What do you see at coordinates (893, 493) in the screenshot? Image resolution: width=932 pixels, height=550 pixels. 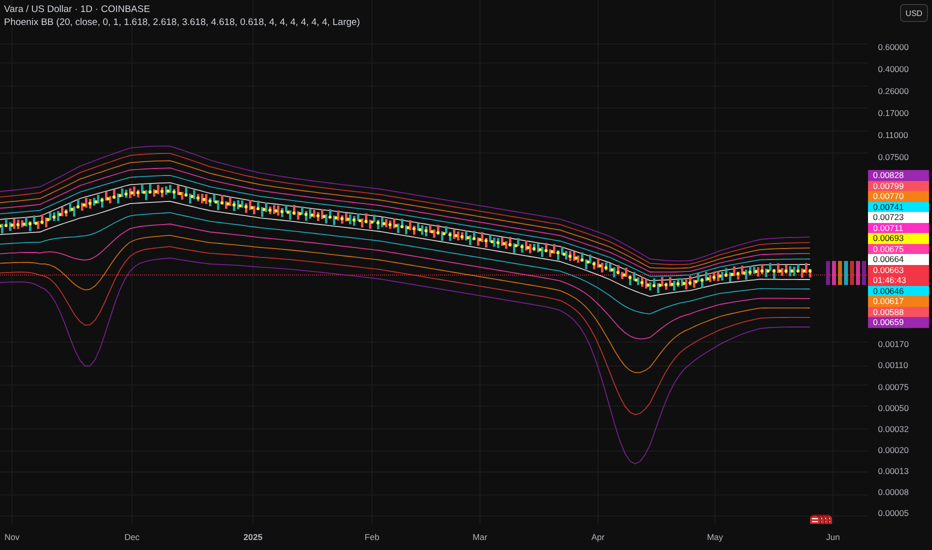 I see `price-label: 0.00008` at bounding box center [893, 493].